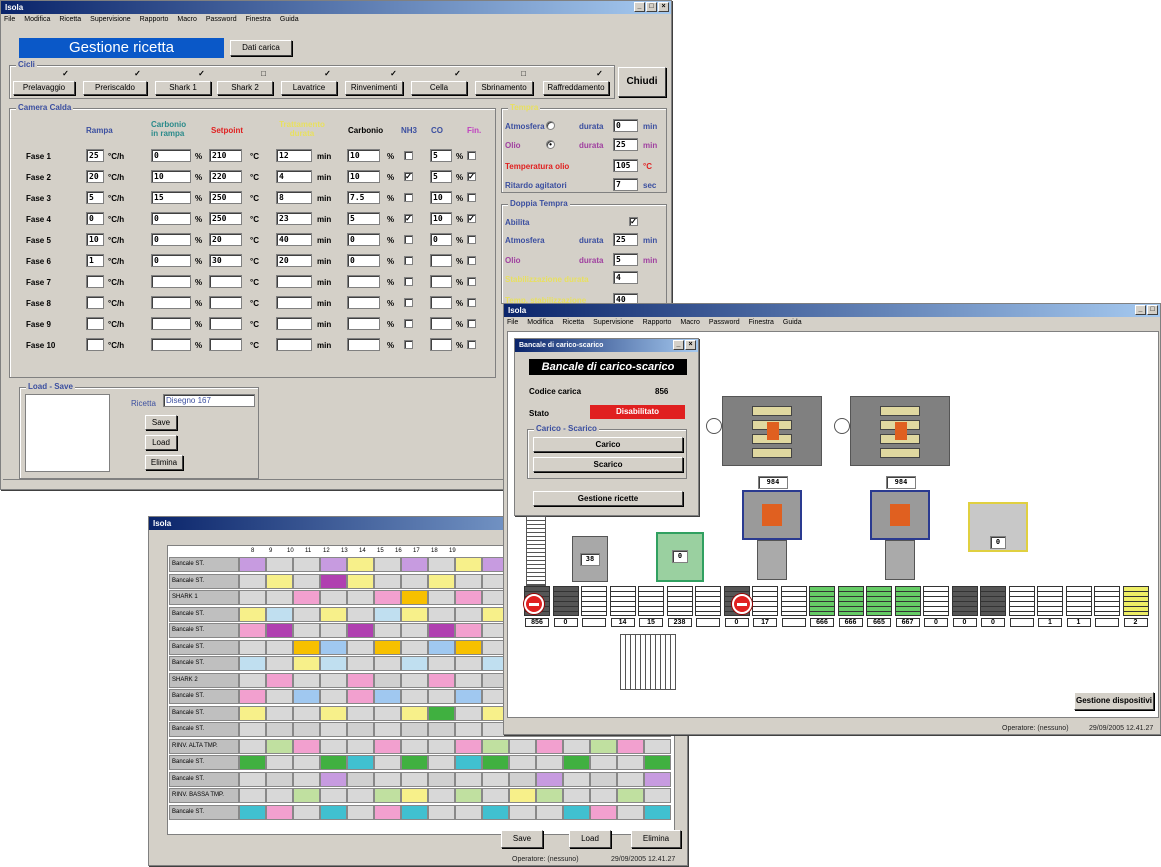 This screenshot has height=867, width=1161. I want to click on ciclo-button: Cella, so click(439, 88).